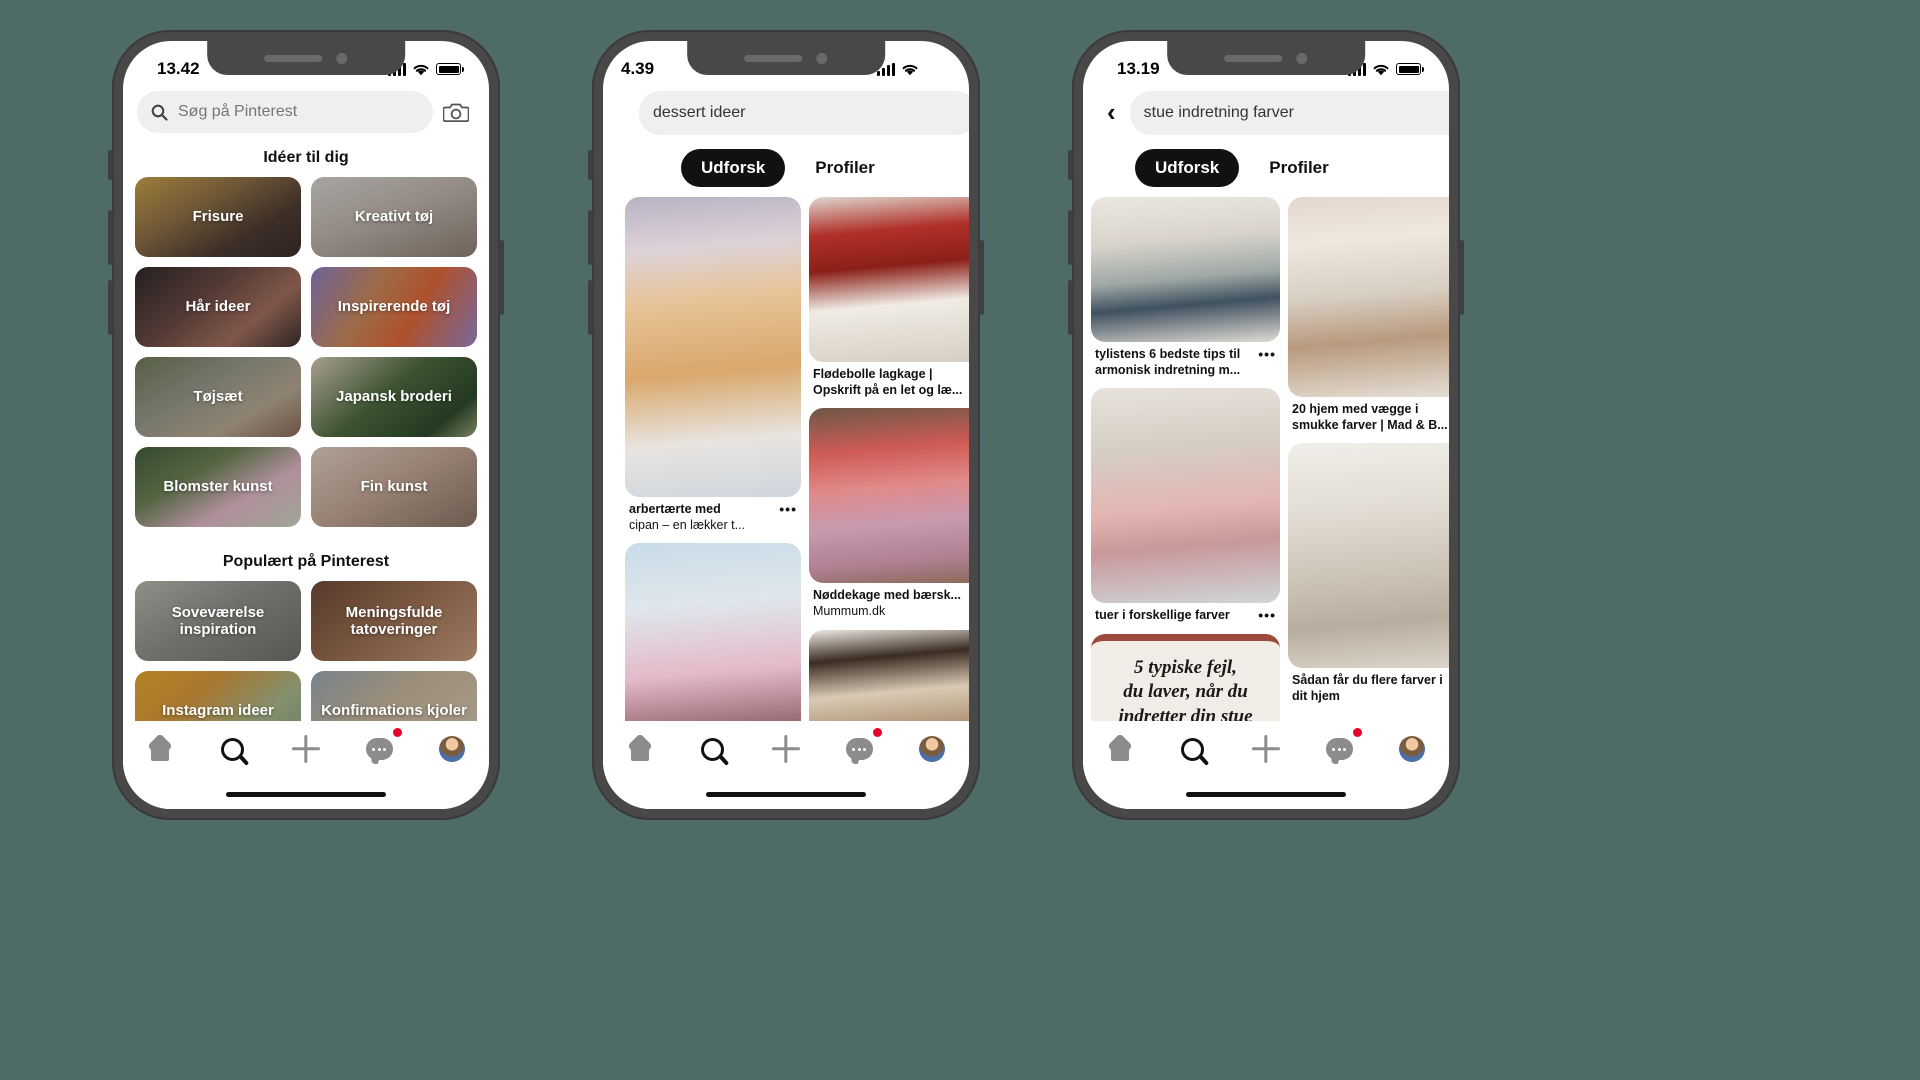 The width and height of the screenshot is (1920, 1080). What do you see at coordinates (456, 112) in the screenshot?
I see `camera-icon` at bounding box center [456, 112].